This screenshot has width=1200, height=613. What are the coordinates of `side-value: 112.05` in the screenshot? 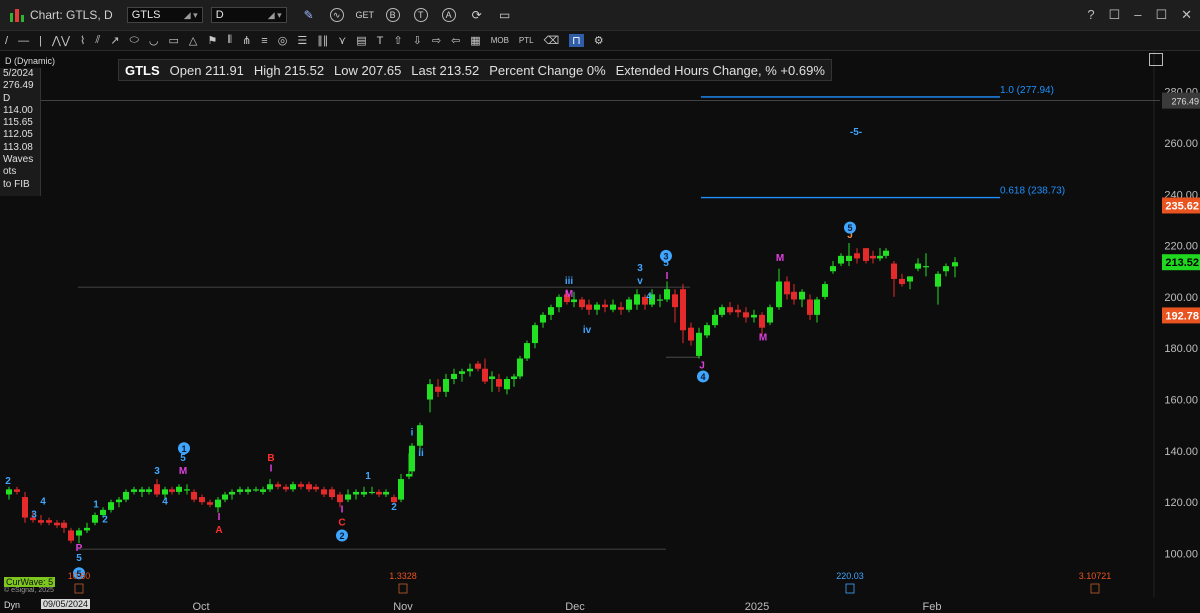 It's located at (18, 135).